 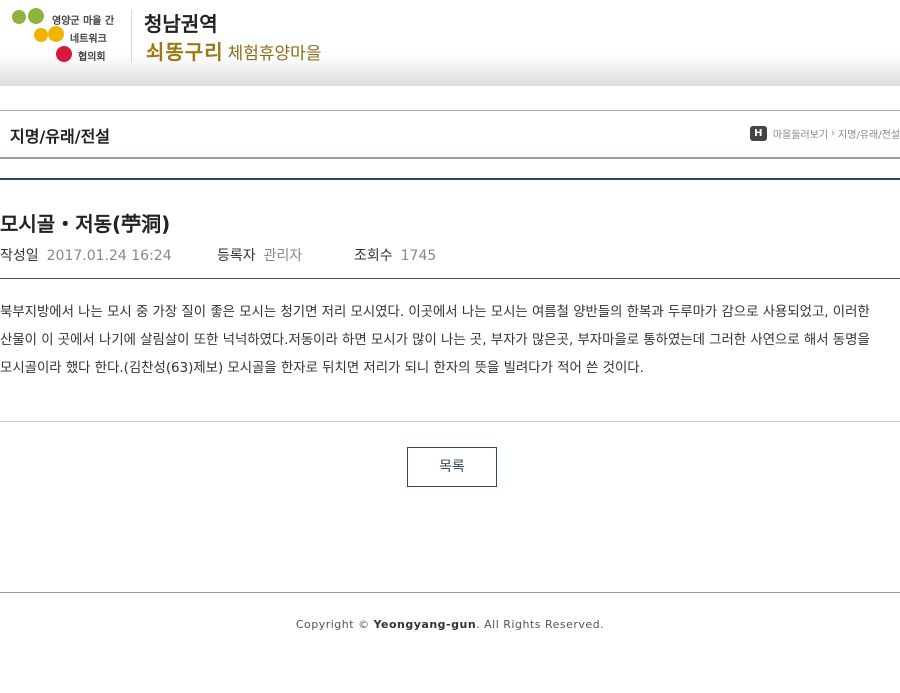 What do you see at coordinates (418, 256) in the screenshot?
I see `meta-views-value: 1745` at bounding box center [418, 256].